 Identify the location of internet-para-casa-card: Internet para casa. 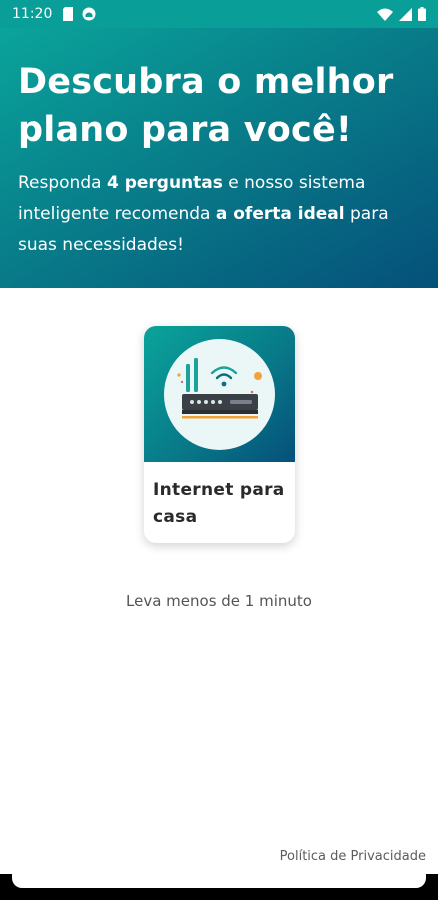
(219, 434).